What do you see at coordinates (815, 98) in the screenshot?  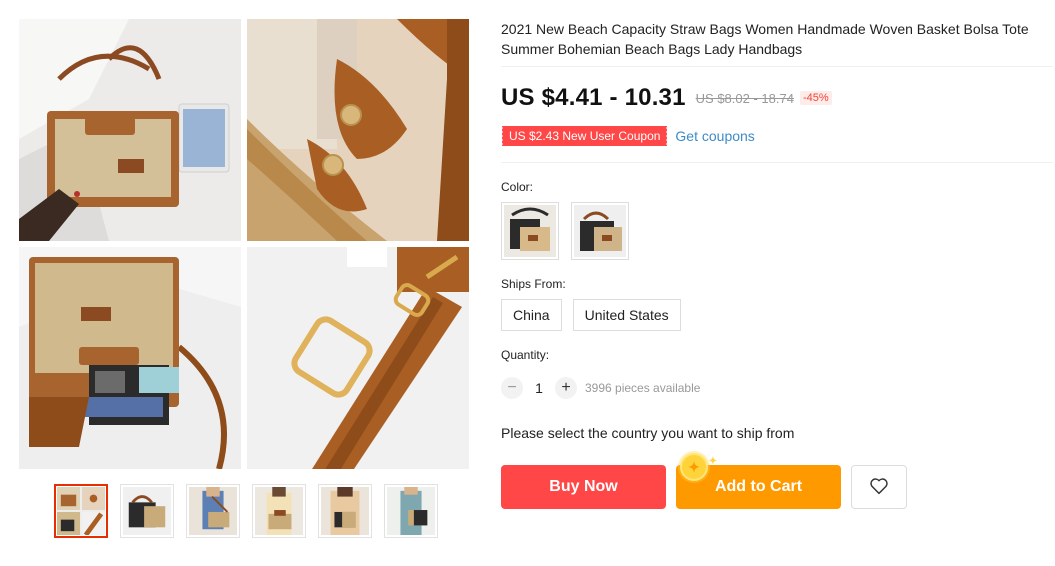 I see `discount-badge: -45%` at bounding box center [815, 98].